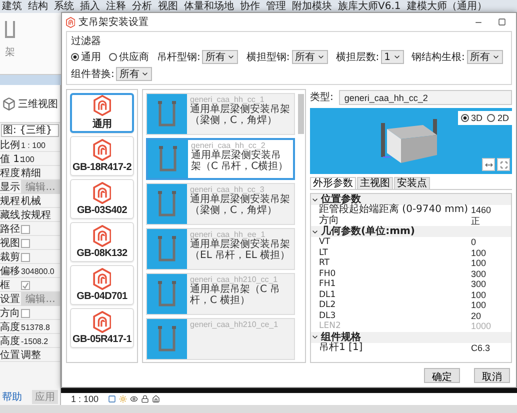 The image size is (517, 413). I want to click on standard-item: GB-03S402, so click(102, 199).